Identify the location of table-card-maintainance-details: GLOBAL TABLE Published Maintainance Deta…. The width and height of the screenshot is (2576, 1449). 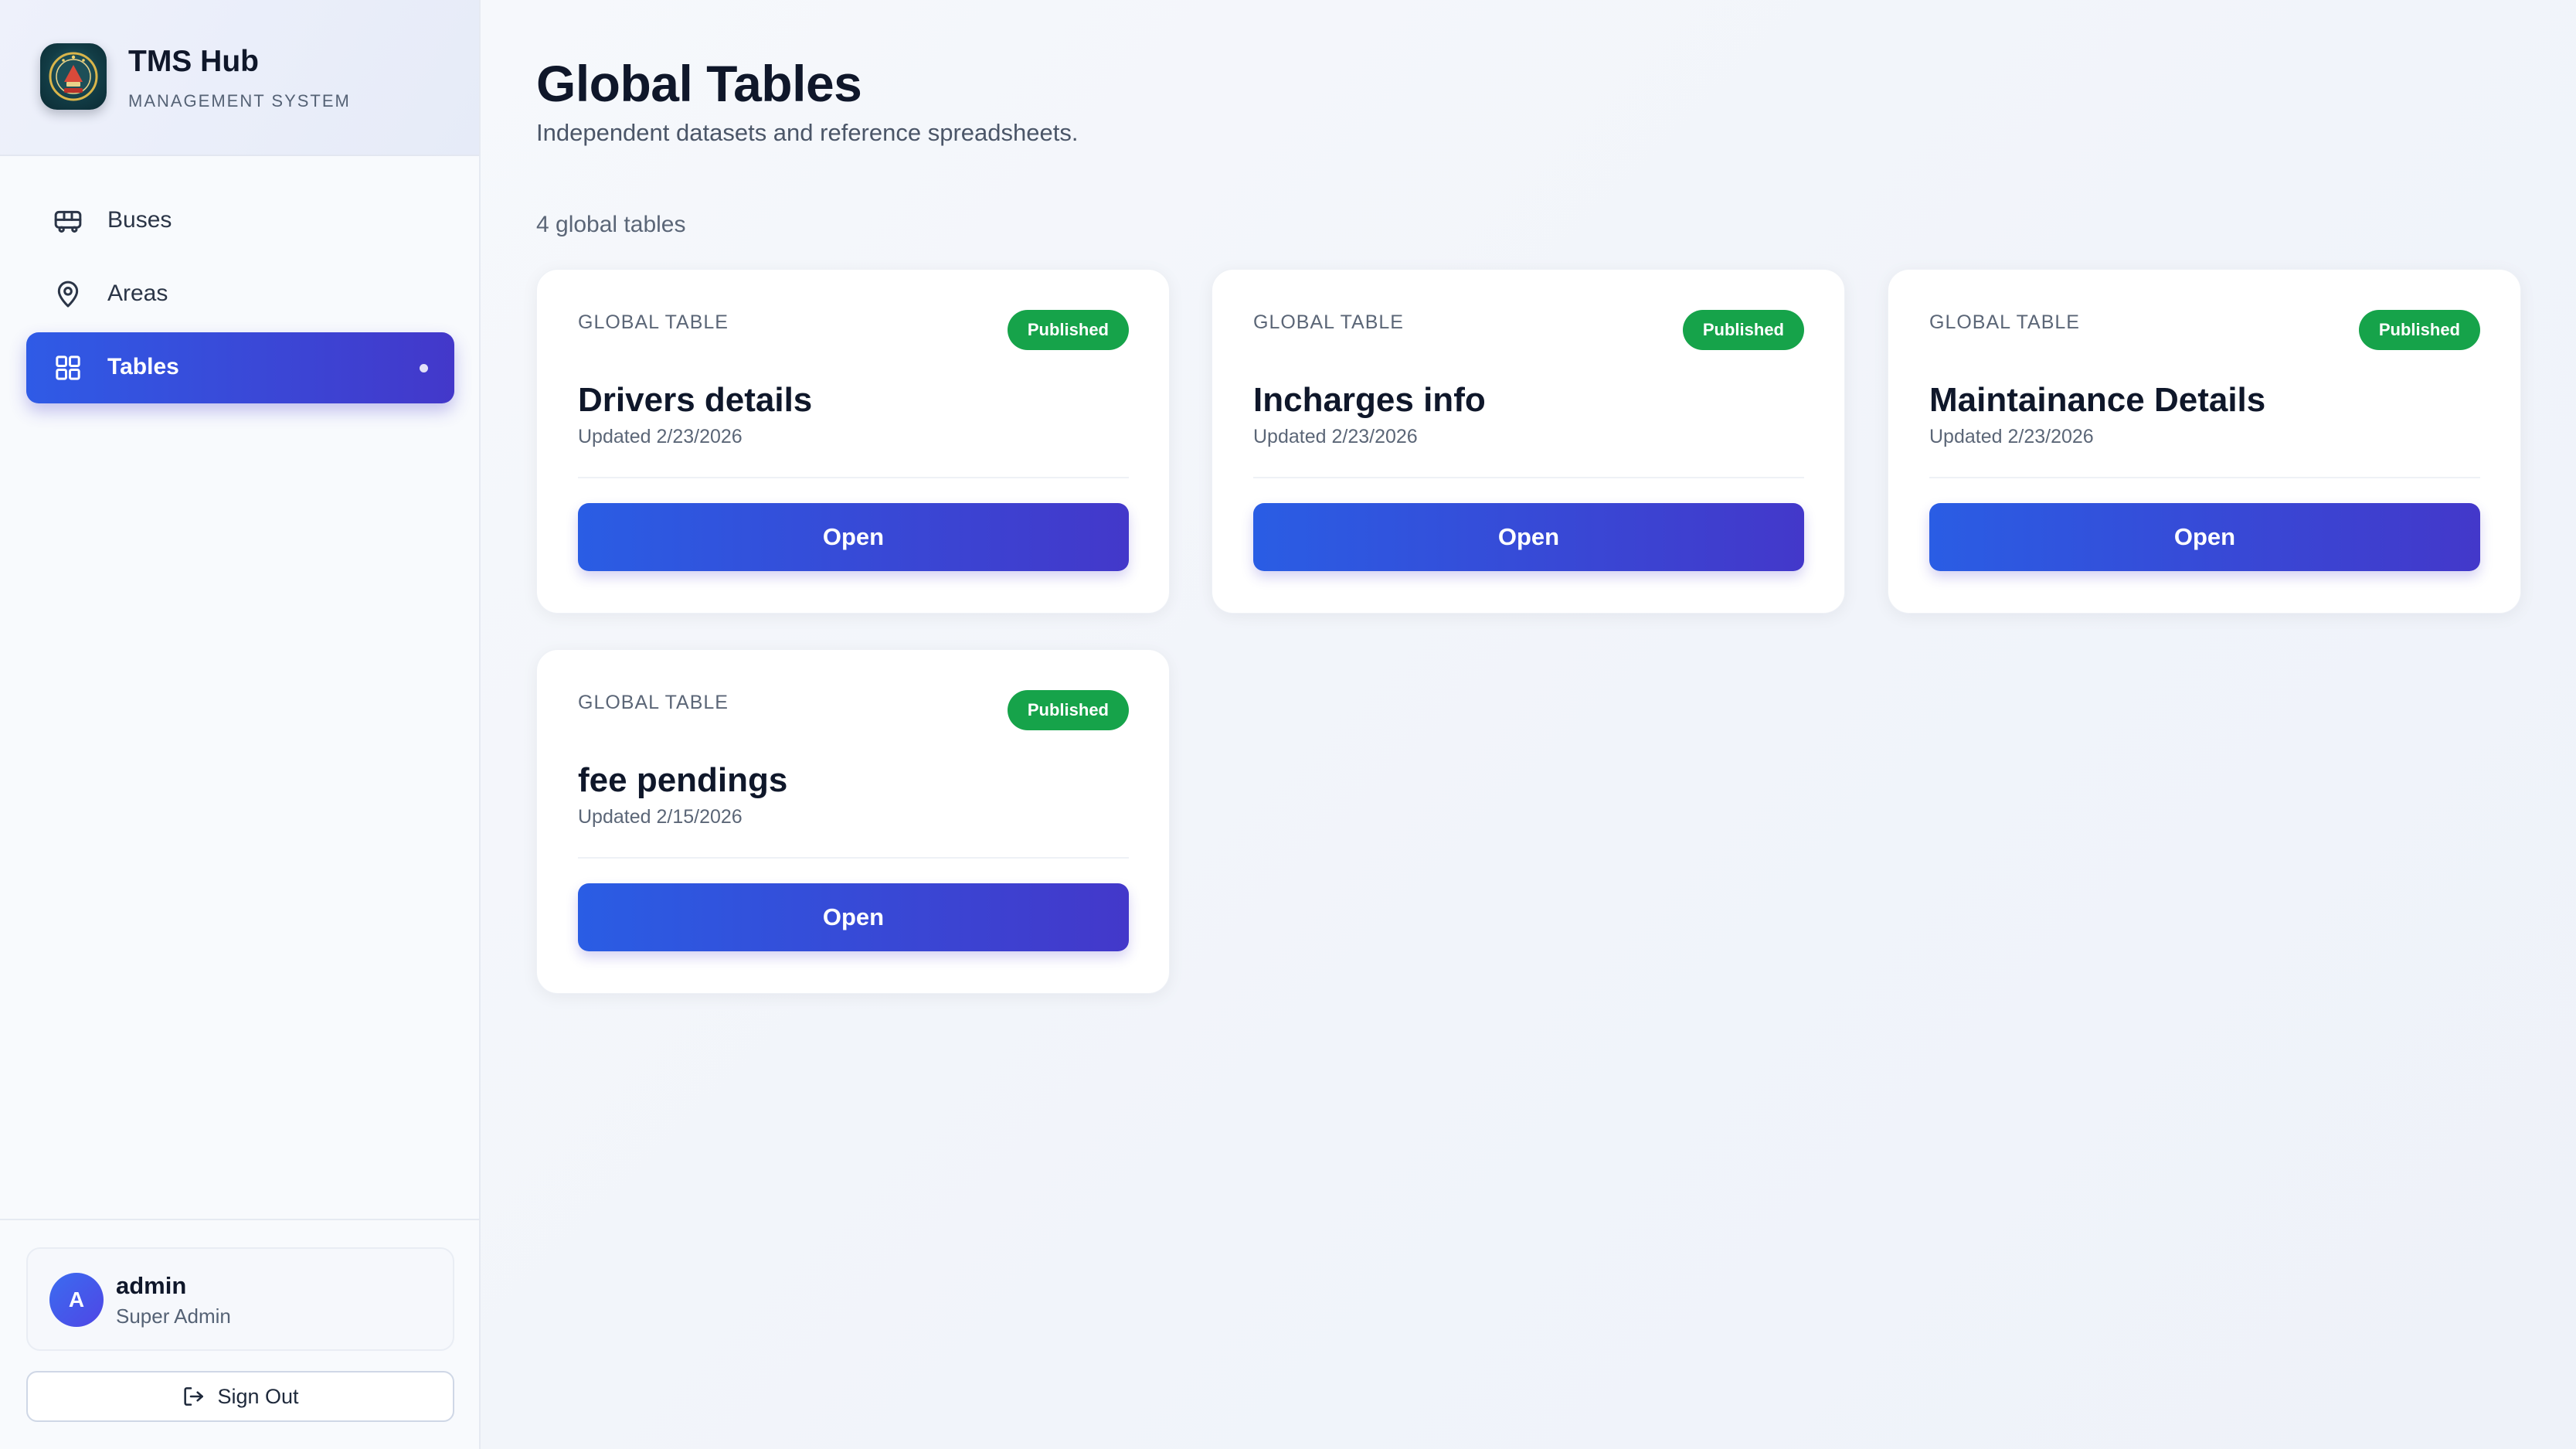
(2204, 442).